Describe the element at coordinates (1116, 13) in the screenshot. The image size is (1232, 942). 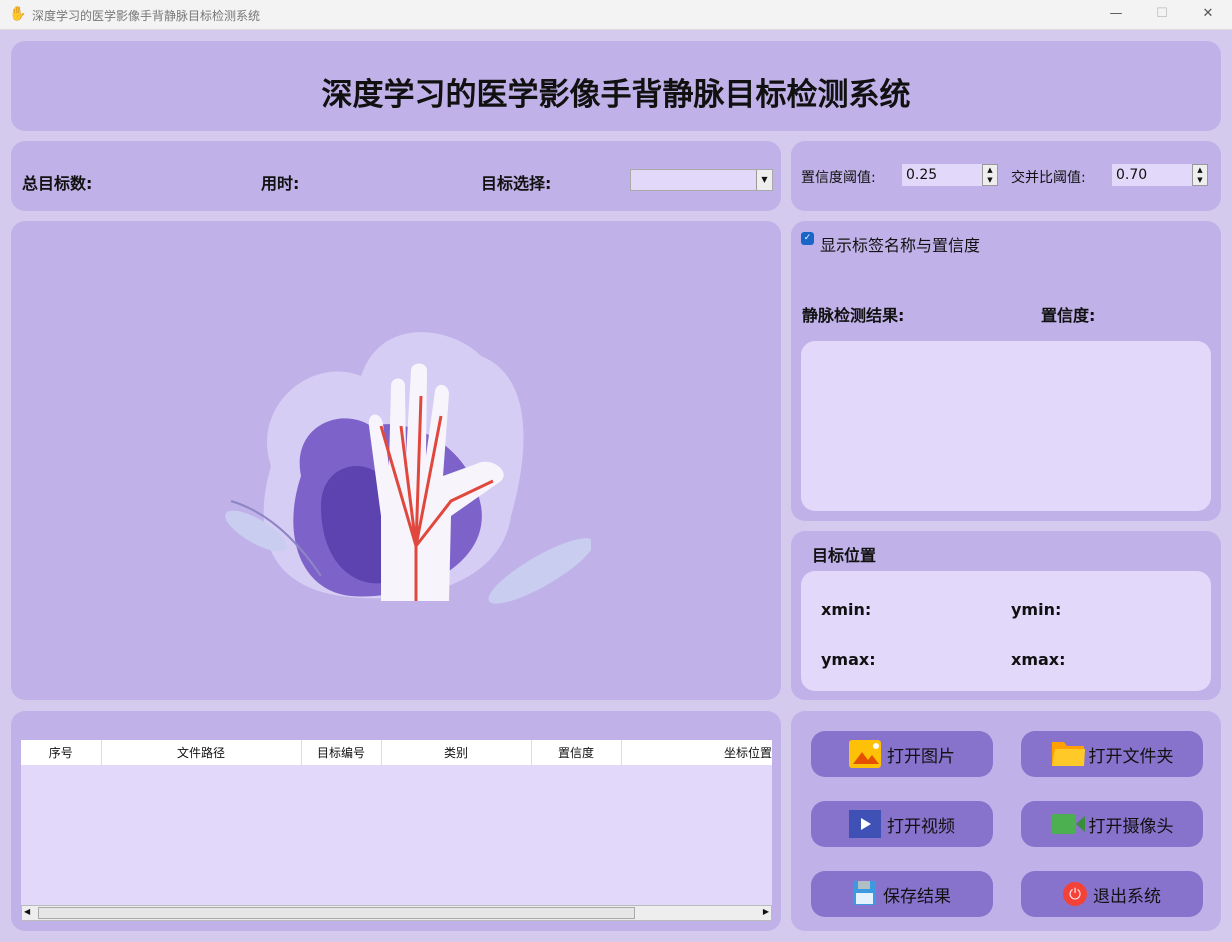
I see `minimize-button: —` at that location.